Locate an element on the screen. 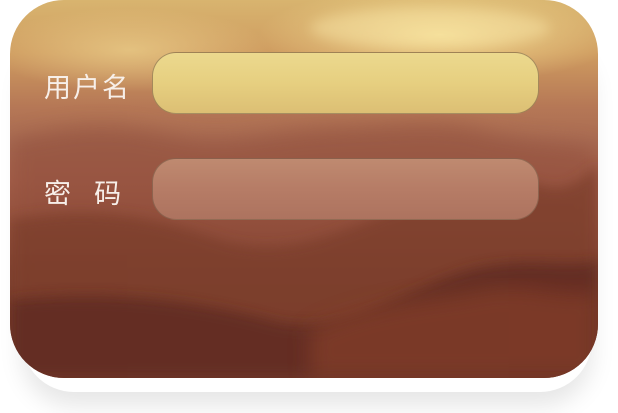  password-input is located at coordinates (345, 189).